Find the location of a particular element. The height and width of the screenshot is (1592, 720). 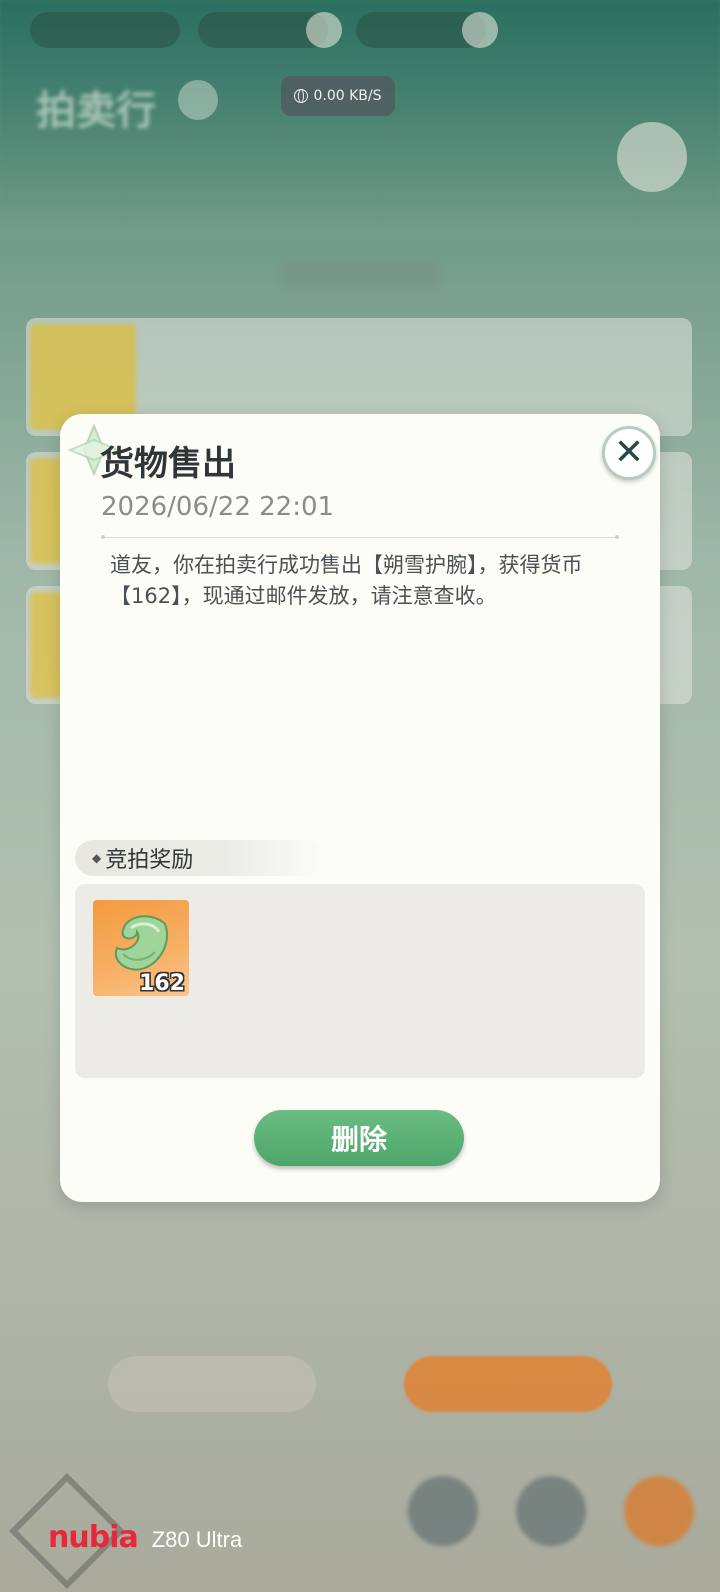

jade-currency-icon is located at coordinates (141, 943).